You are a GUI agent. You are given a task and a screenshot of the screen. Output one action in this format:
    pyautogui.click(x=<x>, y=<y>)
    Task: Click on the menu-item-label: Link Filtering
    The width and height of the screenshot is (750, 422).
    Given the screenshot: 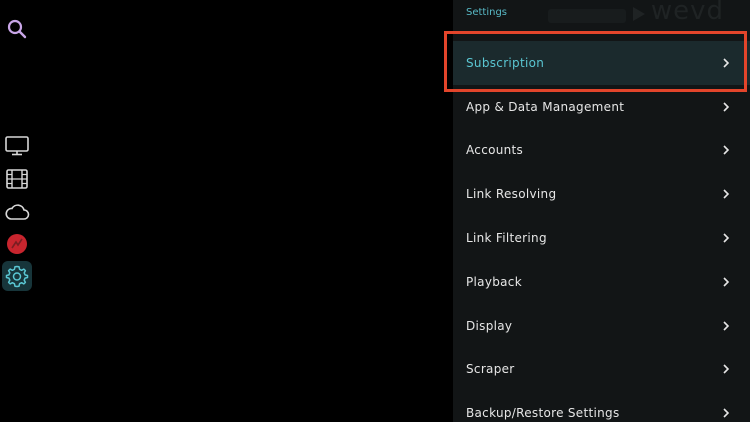 What is the action you would take?
    pyautogui.click(x=506, y=238)
    